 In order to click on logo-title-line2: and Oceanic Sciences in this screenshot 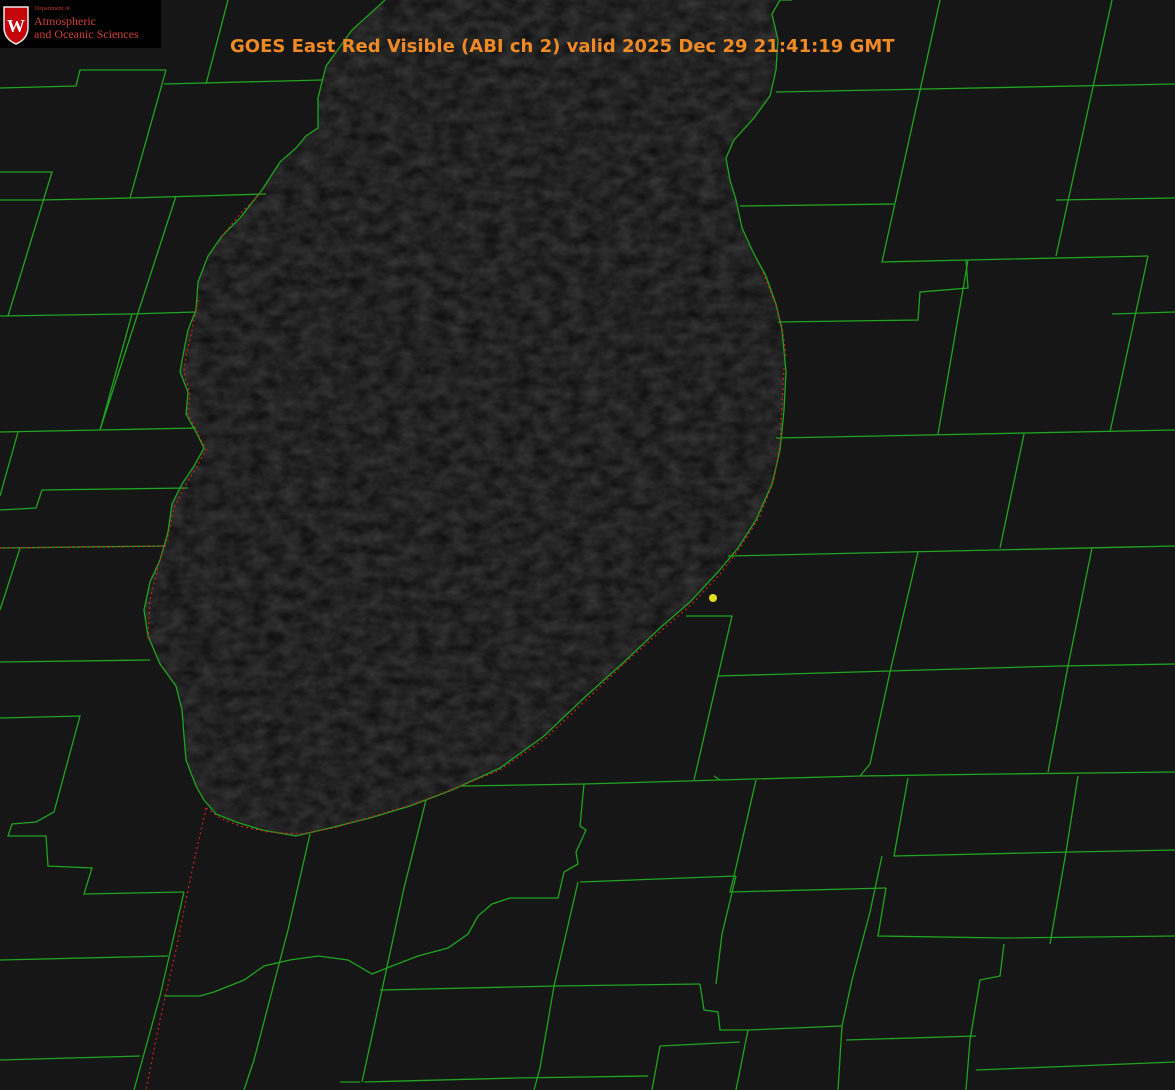, I will do `click(86, 34)`.